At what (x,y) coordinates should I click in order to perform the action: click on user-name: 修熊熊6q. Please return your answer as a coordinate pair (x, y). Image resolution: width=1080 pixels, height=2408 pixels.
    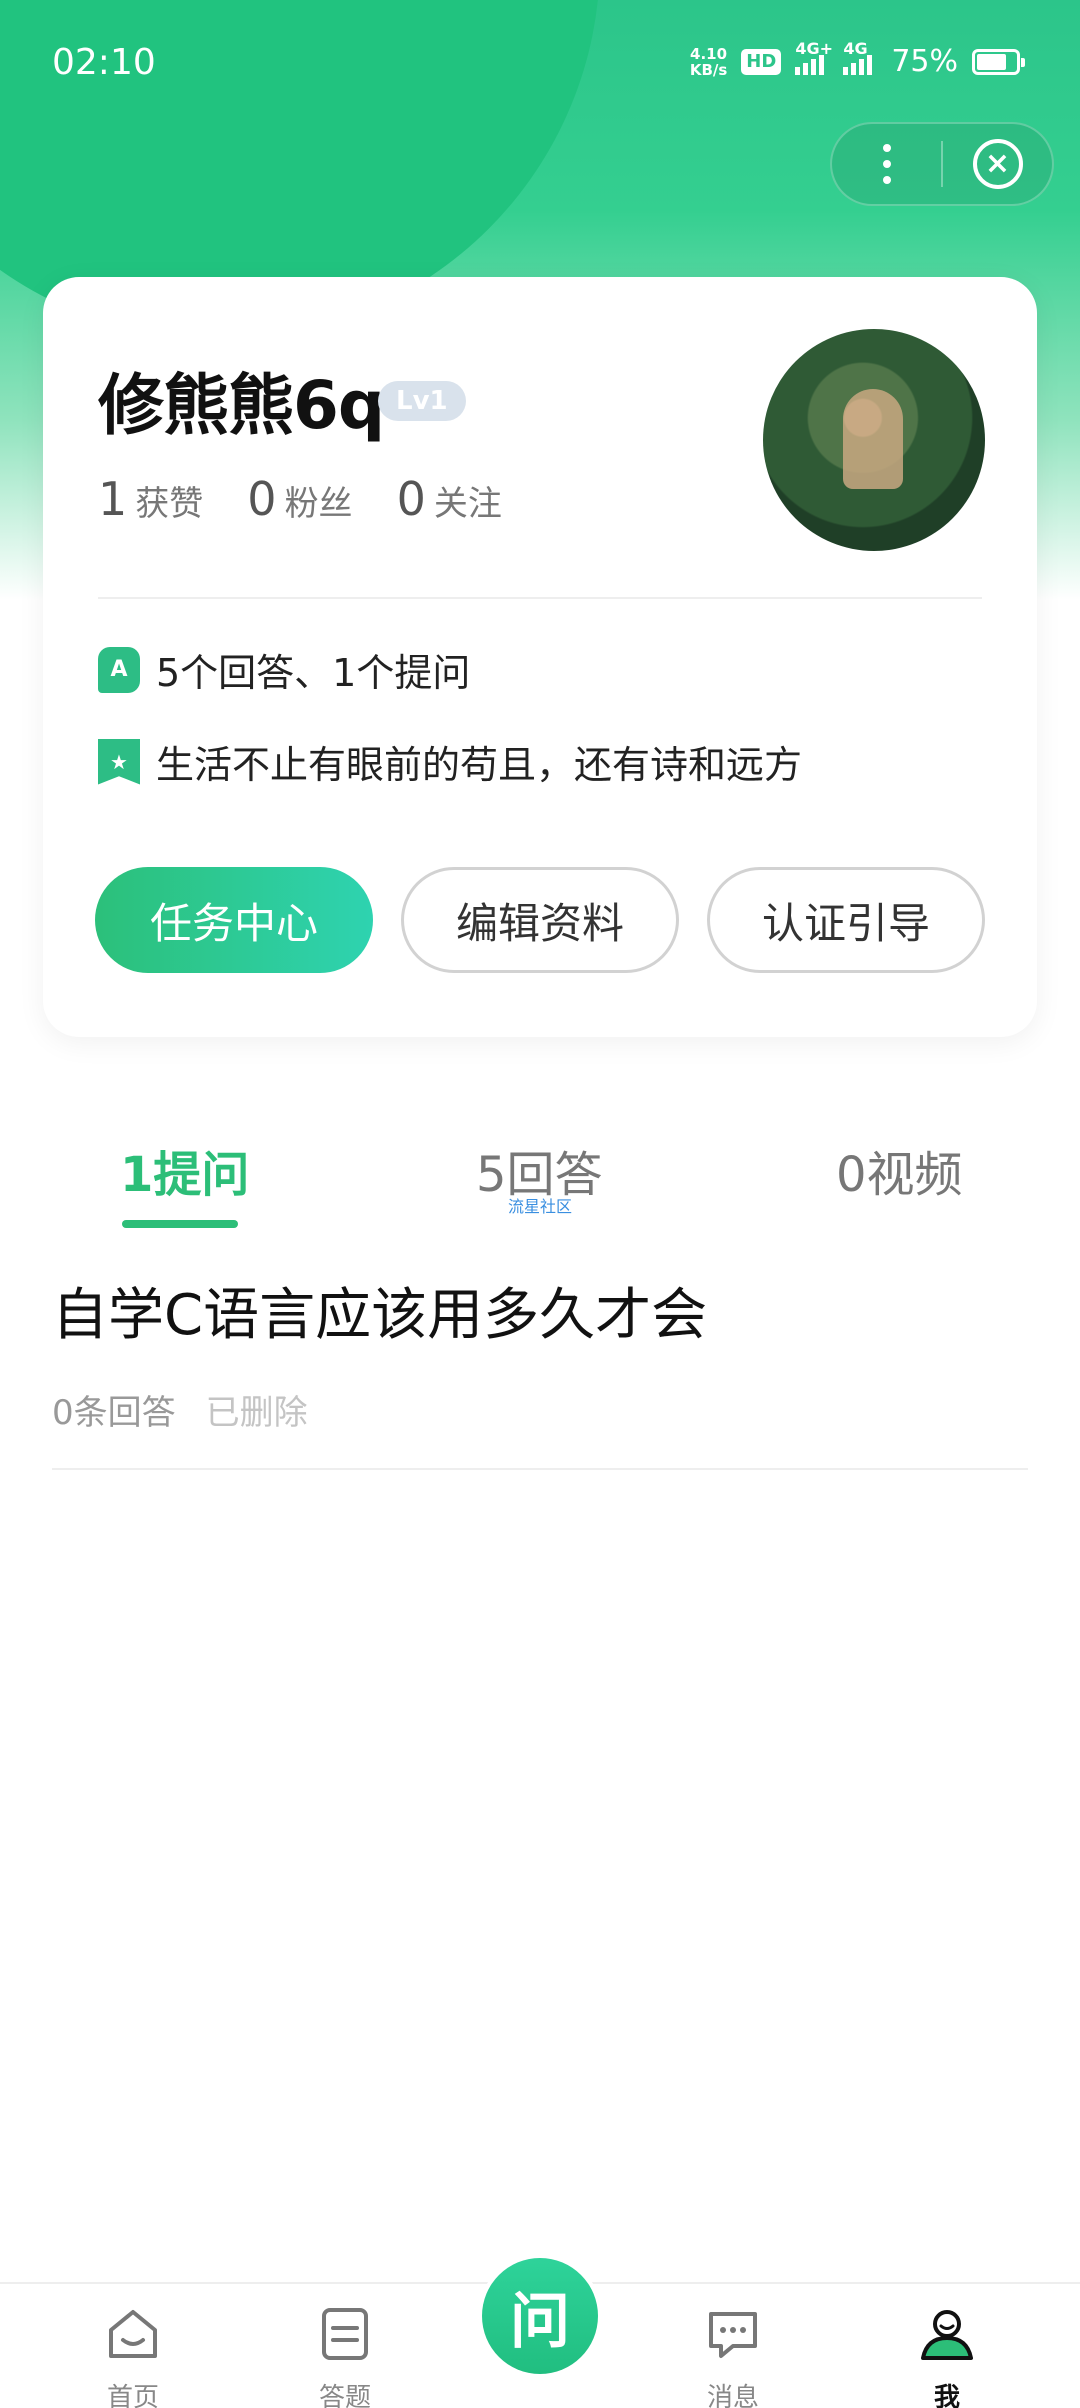
    Looking at the image, I should click on (241, 405).